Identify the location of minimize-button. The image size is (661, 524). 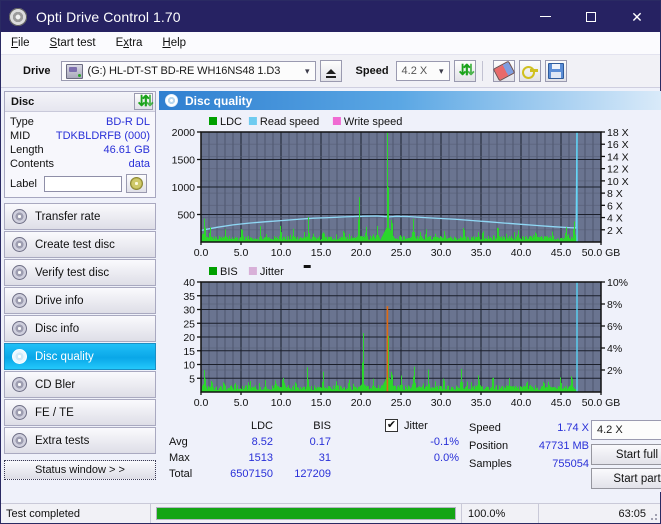
(545, 16).